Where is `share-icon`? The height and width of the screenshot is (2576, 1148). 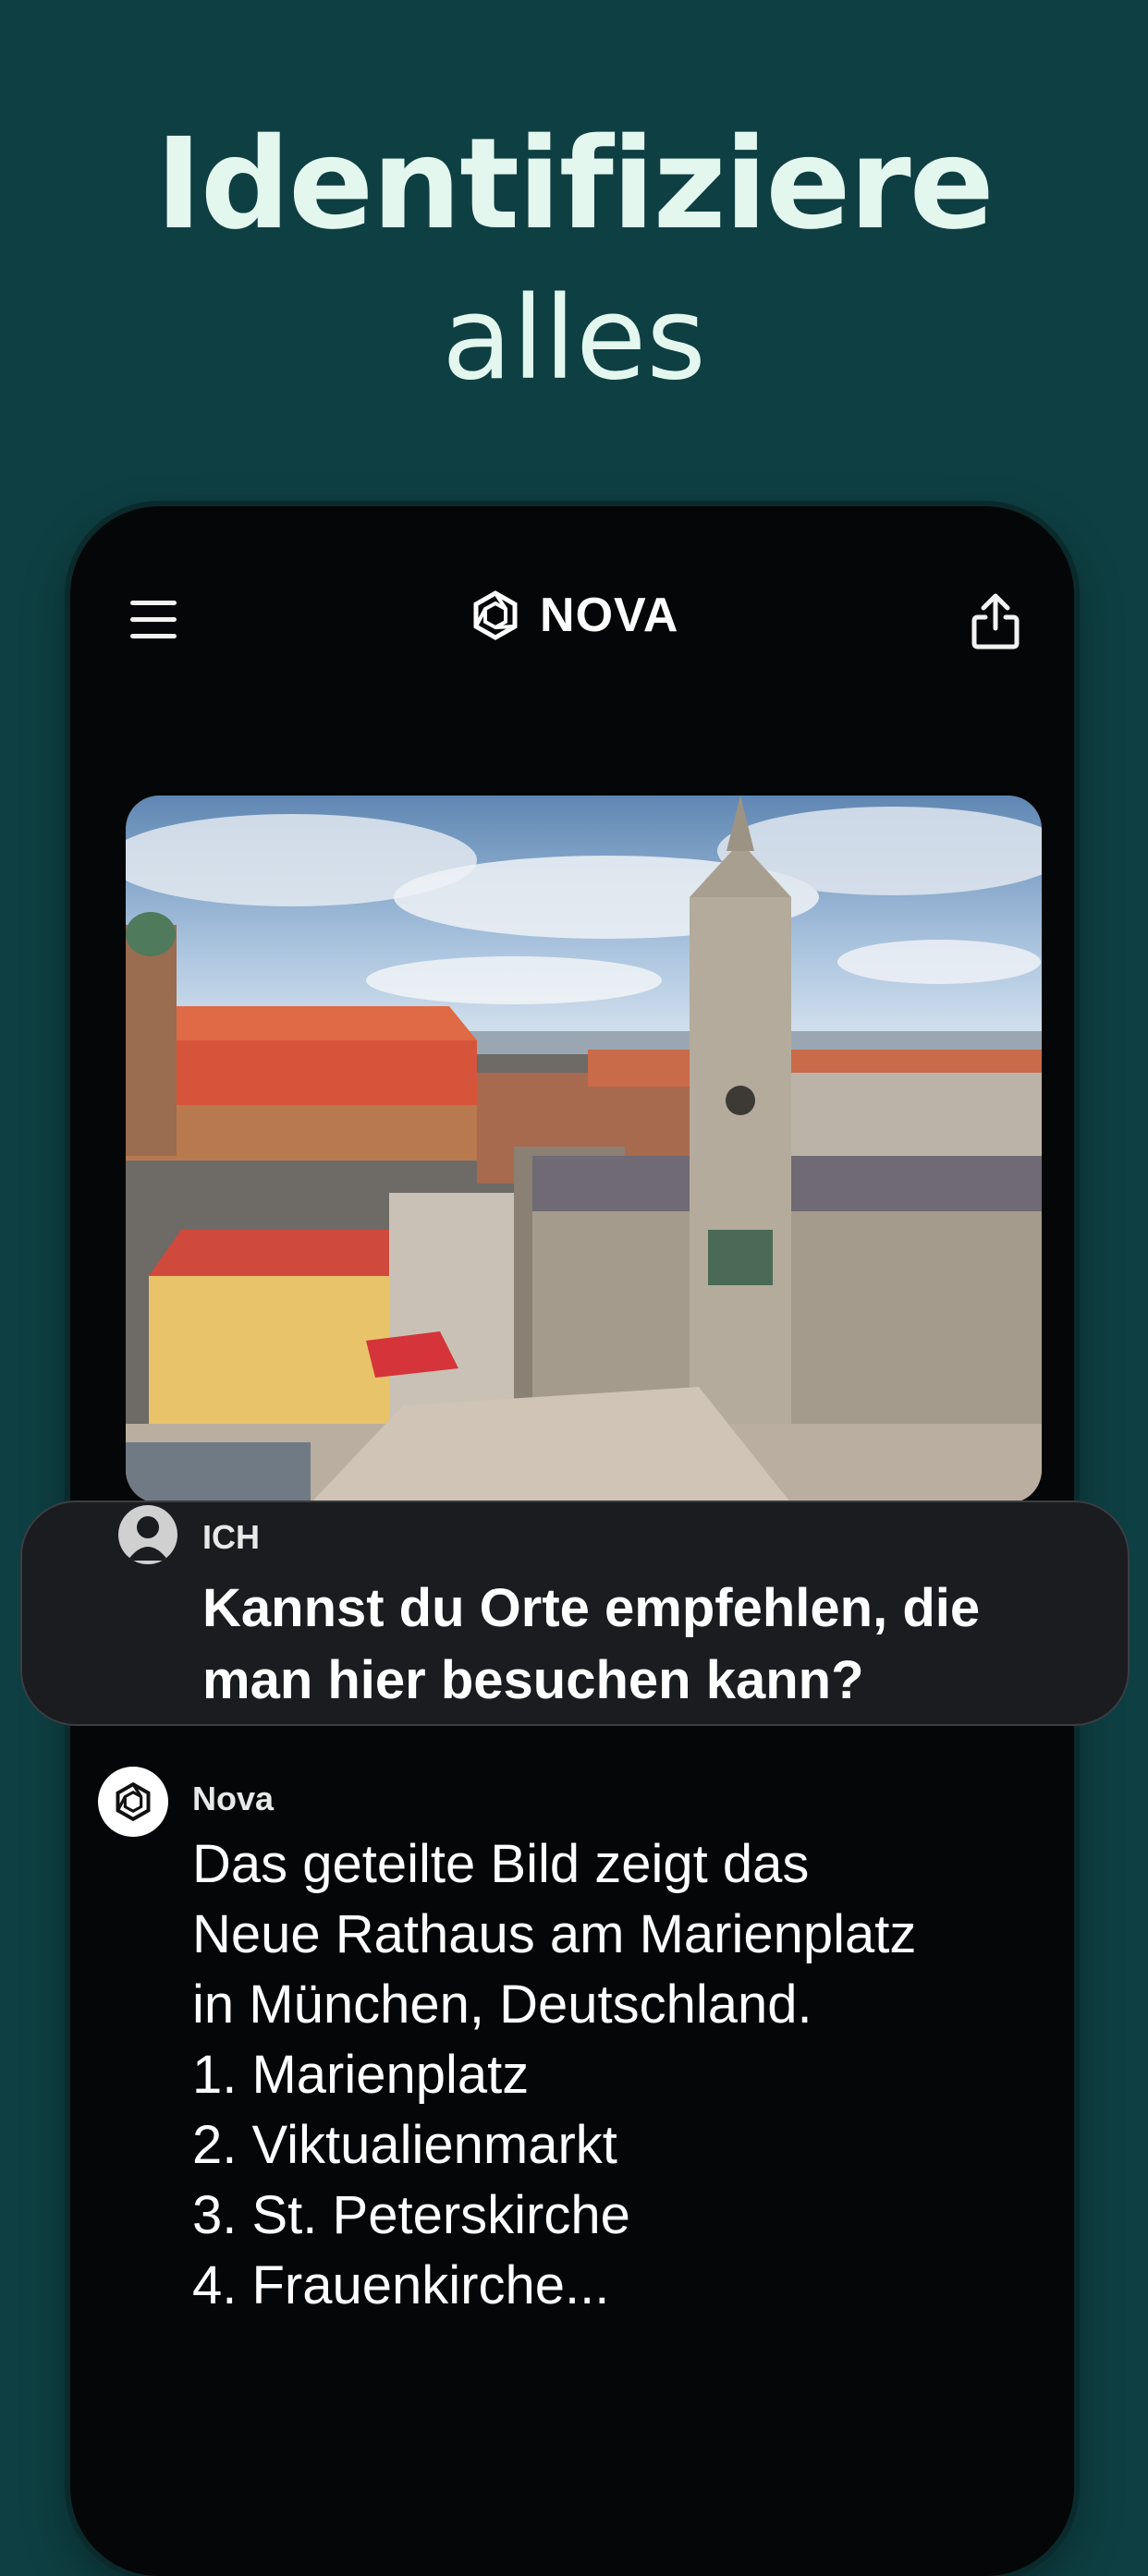
share-icon is located at coordinates (995, 620).